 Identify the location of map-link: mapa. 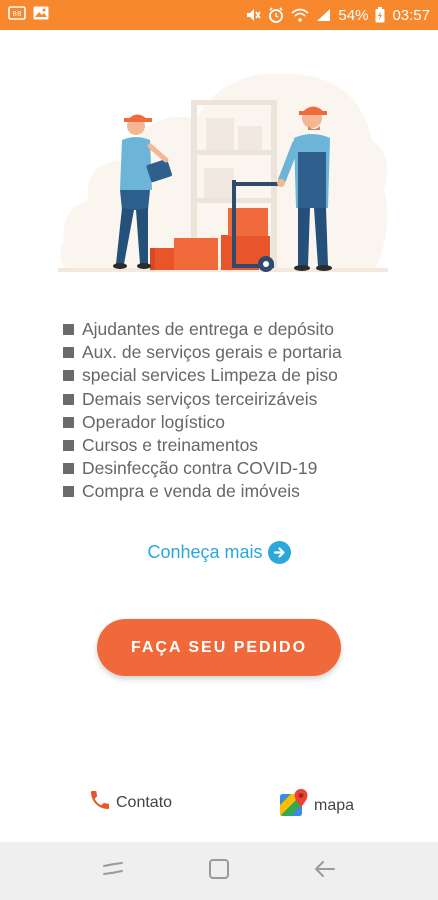
(316, 805).